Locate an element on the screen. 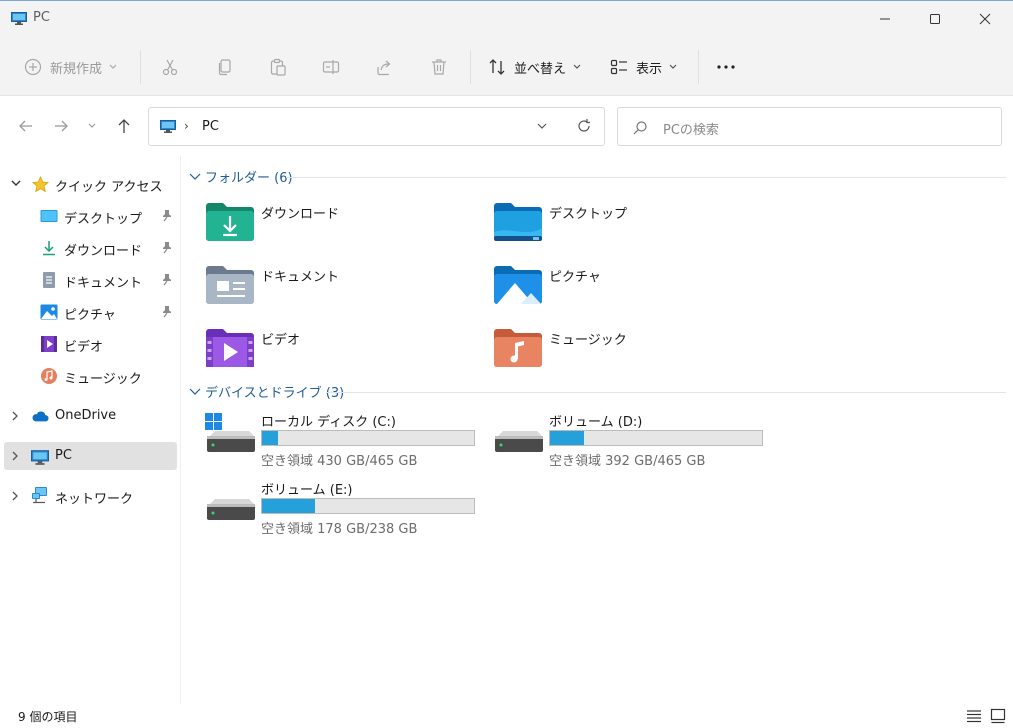 This screenshot has width=1013, height=728. breadcrumb: PC is located at coordinates (210, 126).